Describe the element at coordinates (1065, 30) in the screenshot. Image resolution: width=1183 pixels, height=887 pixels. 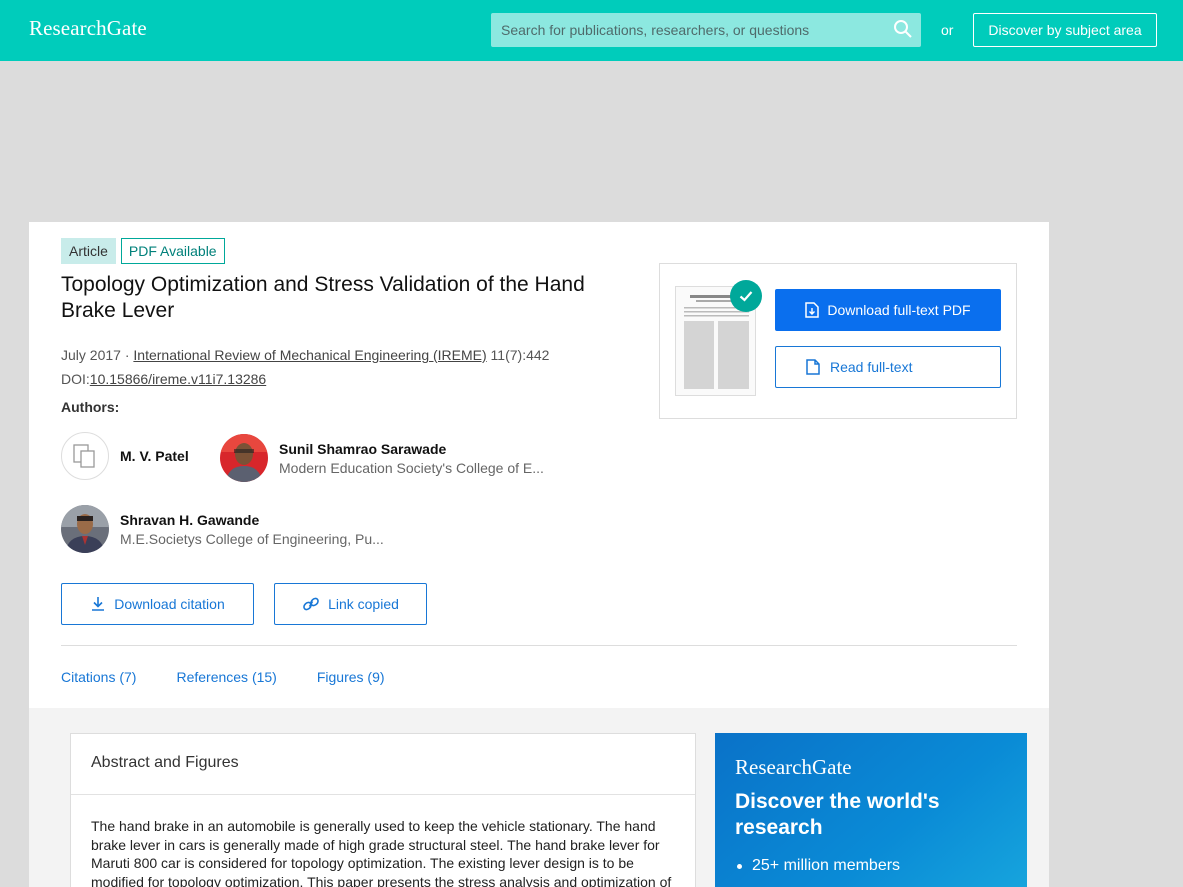
I see `discover-by-subject-button: Discover by subject area` at that location.